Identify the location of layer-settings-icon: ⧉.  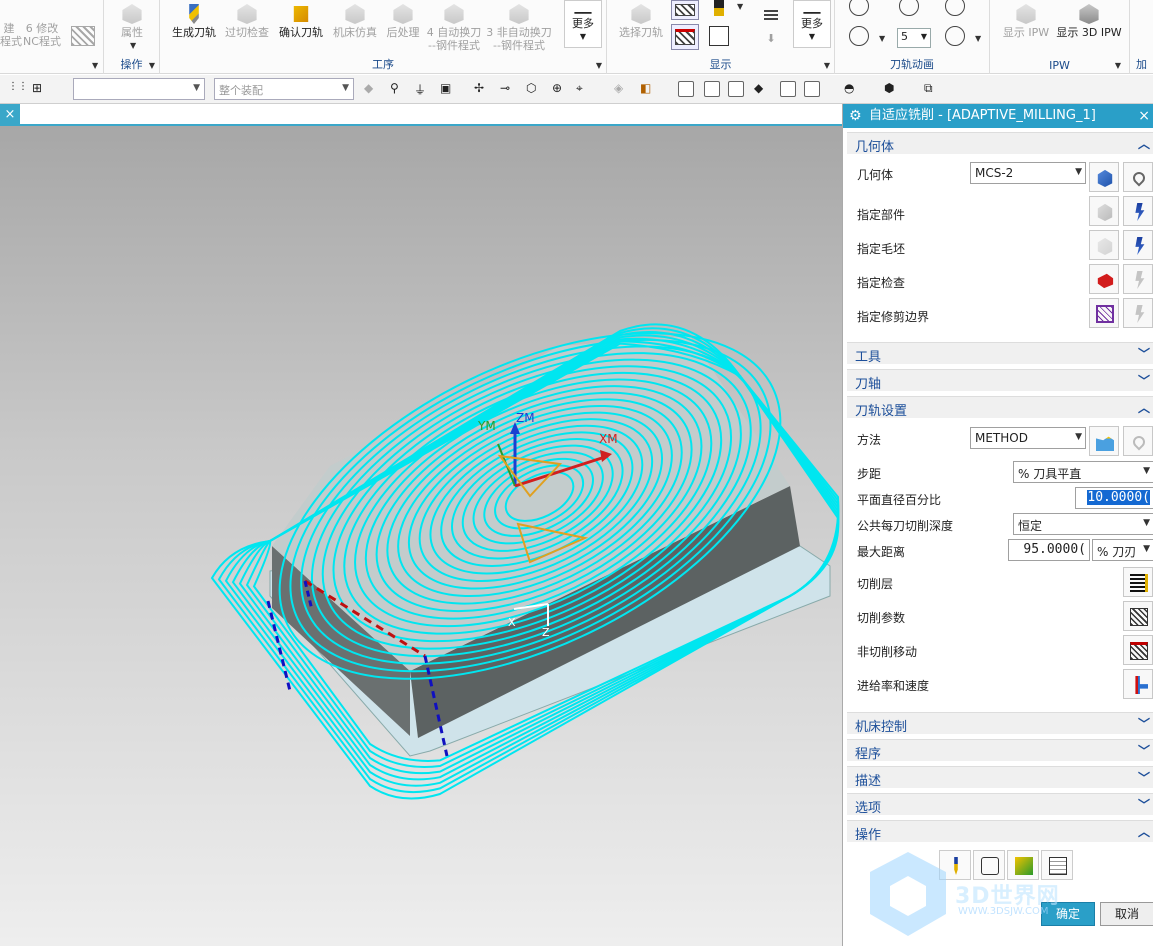
(932, 89).